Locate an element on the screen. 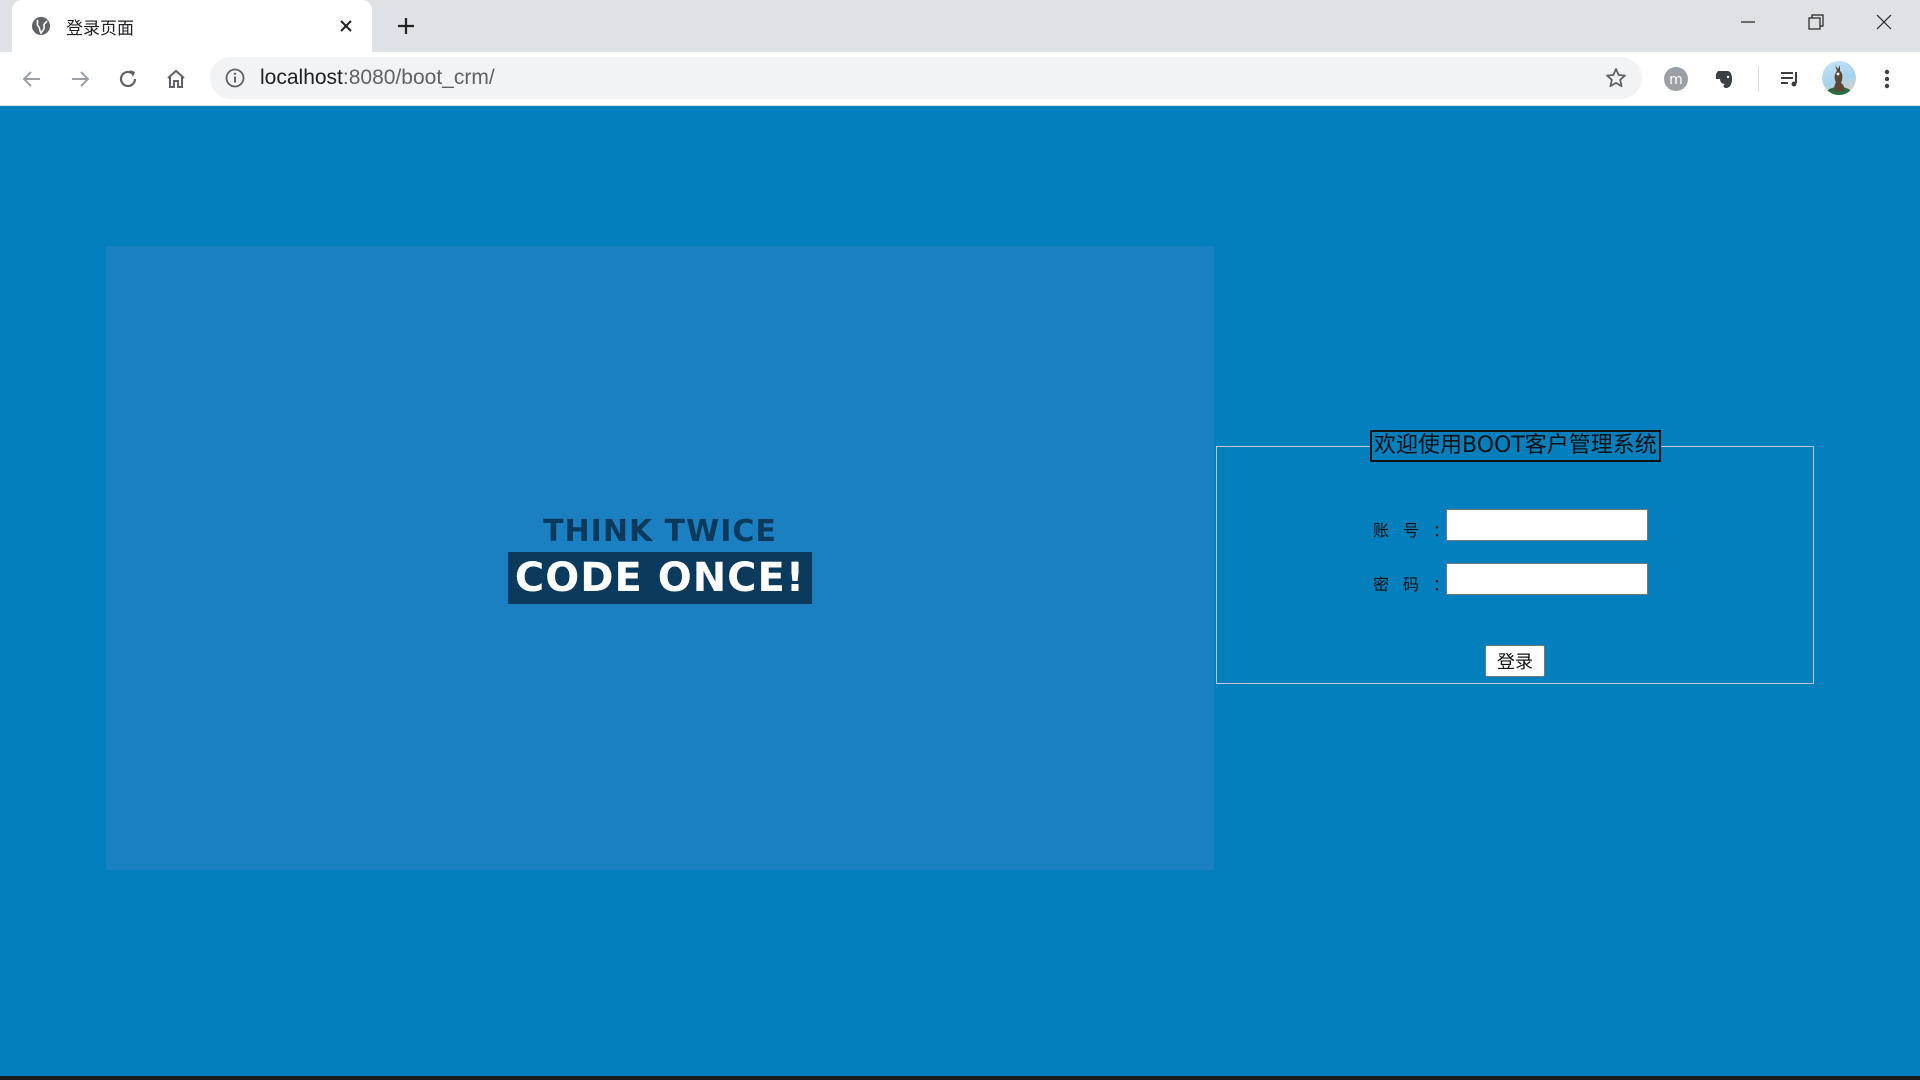  kebab-menu-icon is located at coordinates (1887, 79).